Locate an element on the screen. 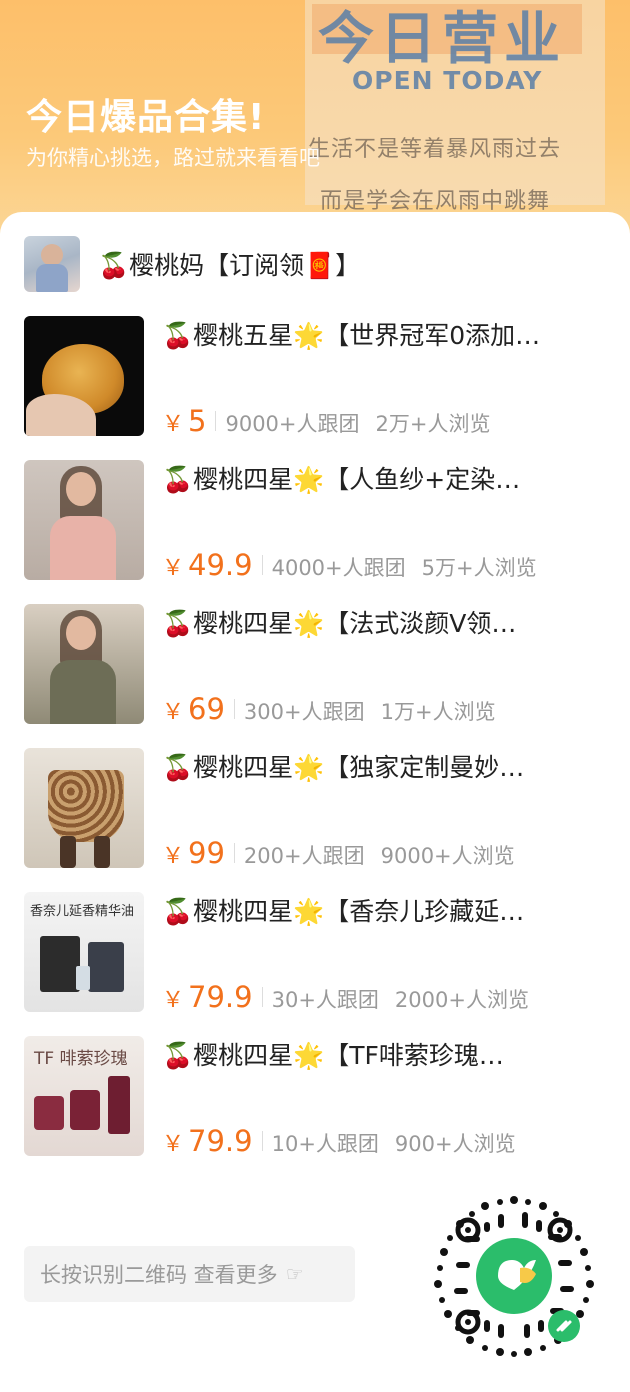 This screenshot has width=630, height=1392. product-meta: ￥ 79.9 10+人跟团 900+人浏览 is located at coordinates (347, 1141).